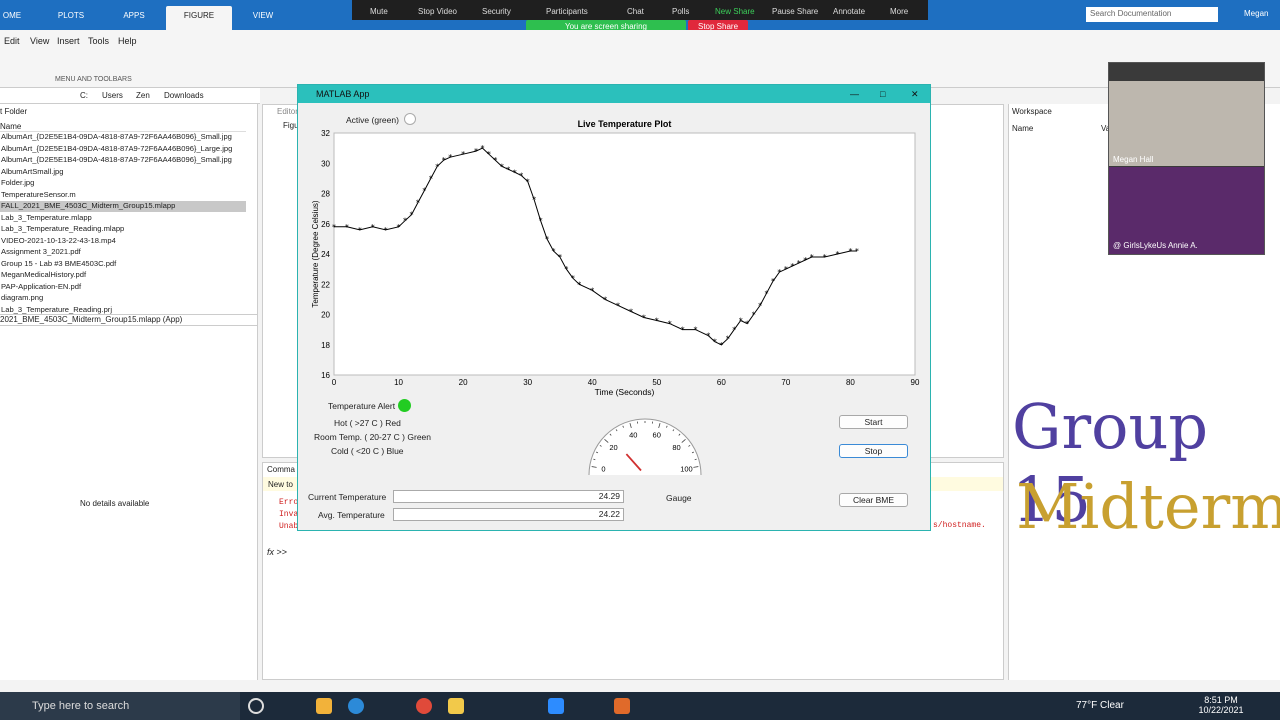 This screenshot has height=720, width=1280. What do you see at coordinates (456, 706) in the screenshot?
I see `file-explorer-icon` at bounding box center [456, 706].